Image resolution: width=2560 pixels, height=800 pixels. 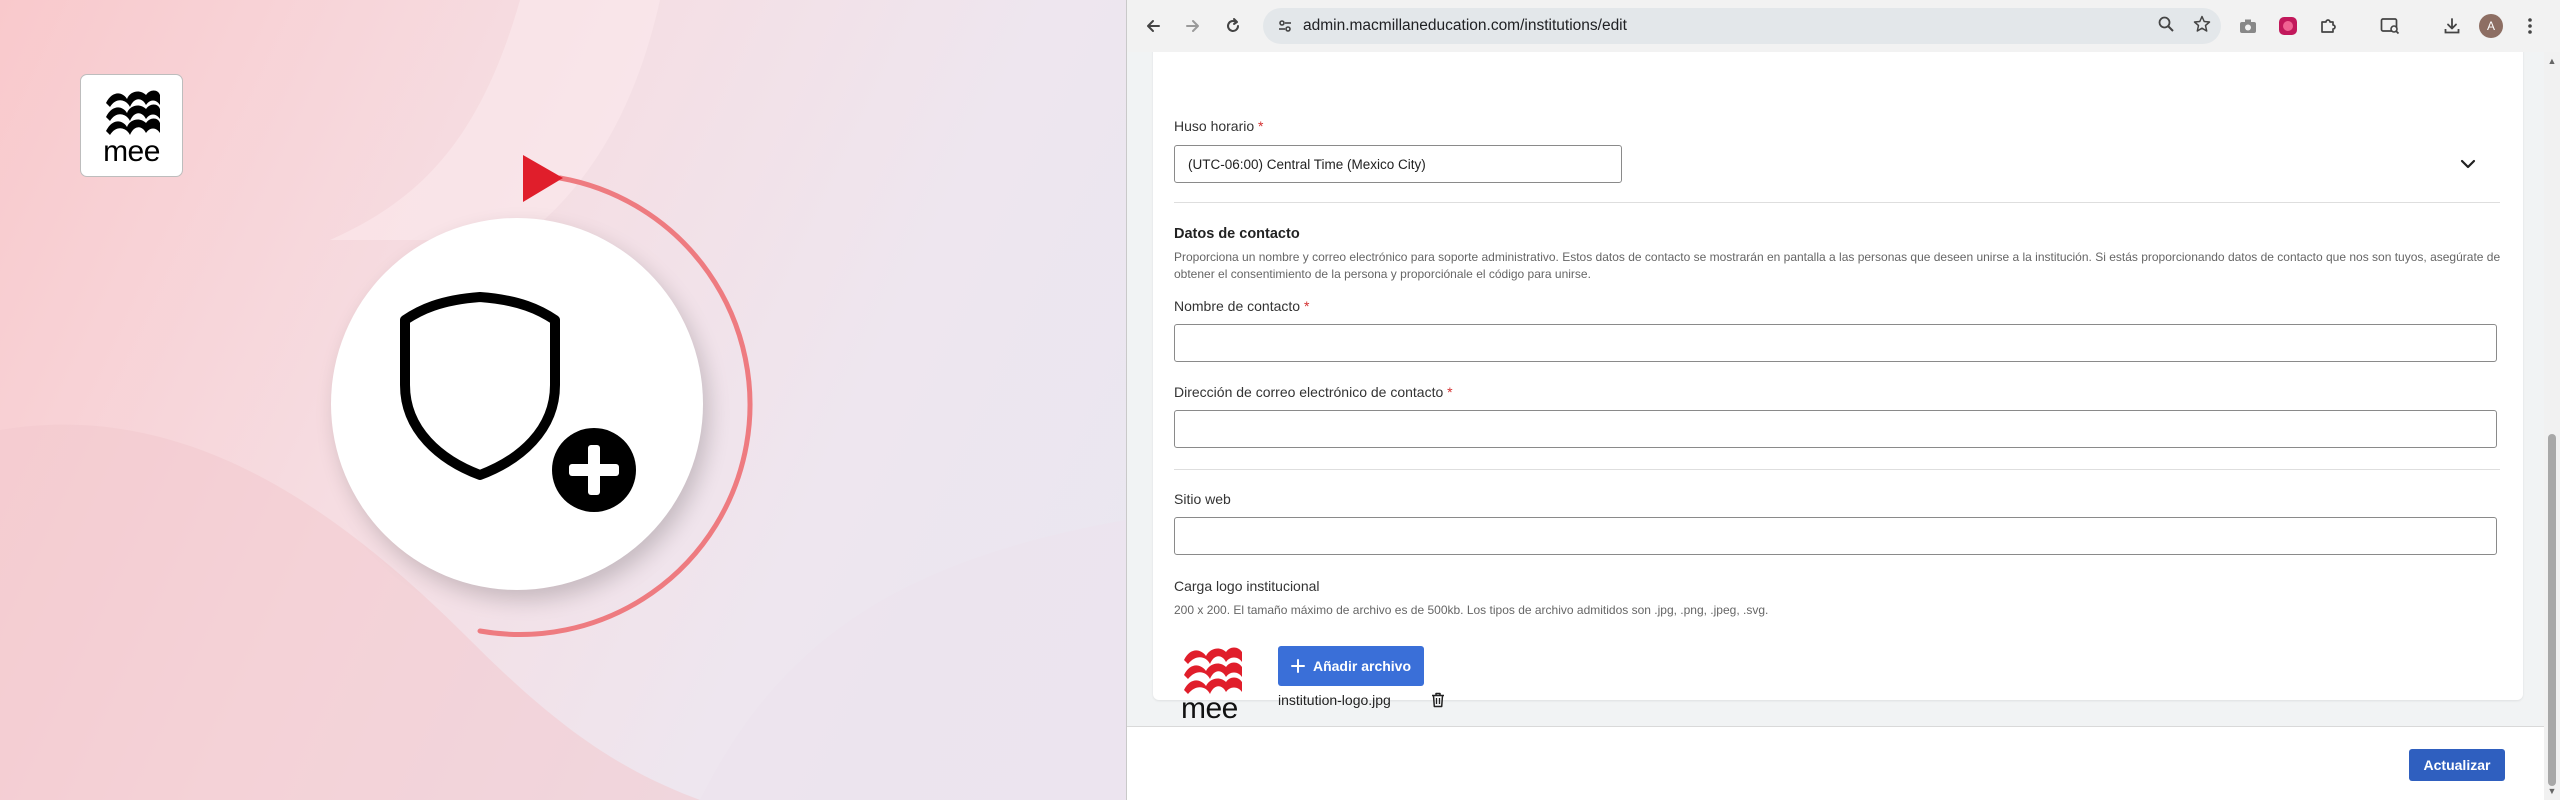 What do you see at coordinates (1219, 126) in the screenshot?
I see `timezone-label: Huso horario *` at bounding box center [1219, 126].